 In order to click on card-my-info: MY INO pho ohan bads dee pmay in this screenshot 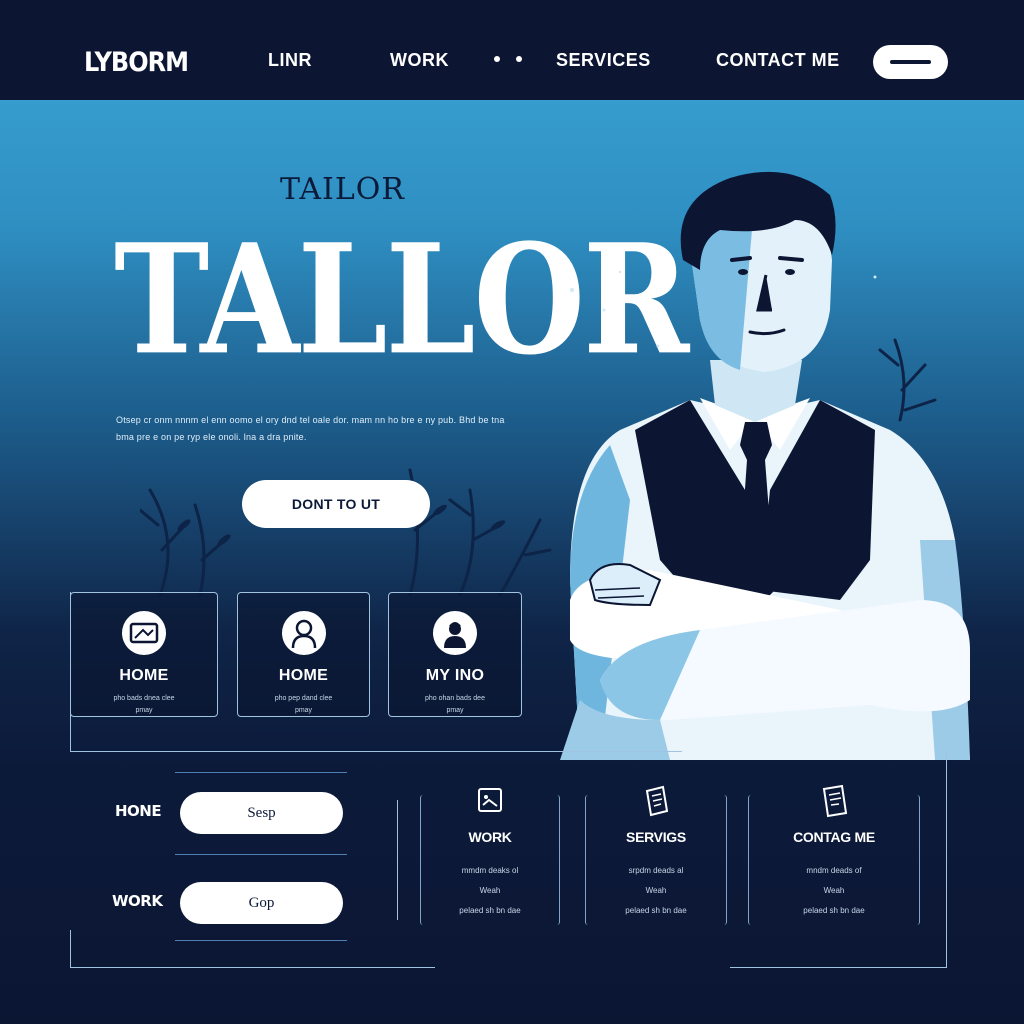, I will do `click(455, 654)`.